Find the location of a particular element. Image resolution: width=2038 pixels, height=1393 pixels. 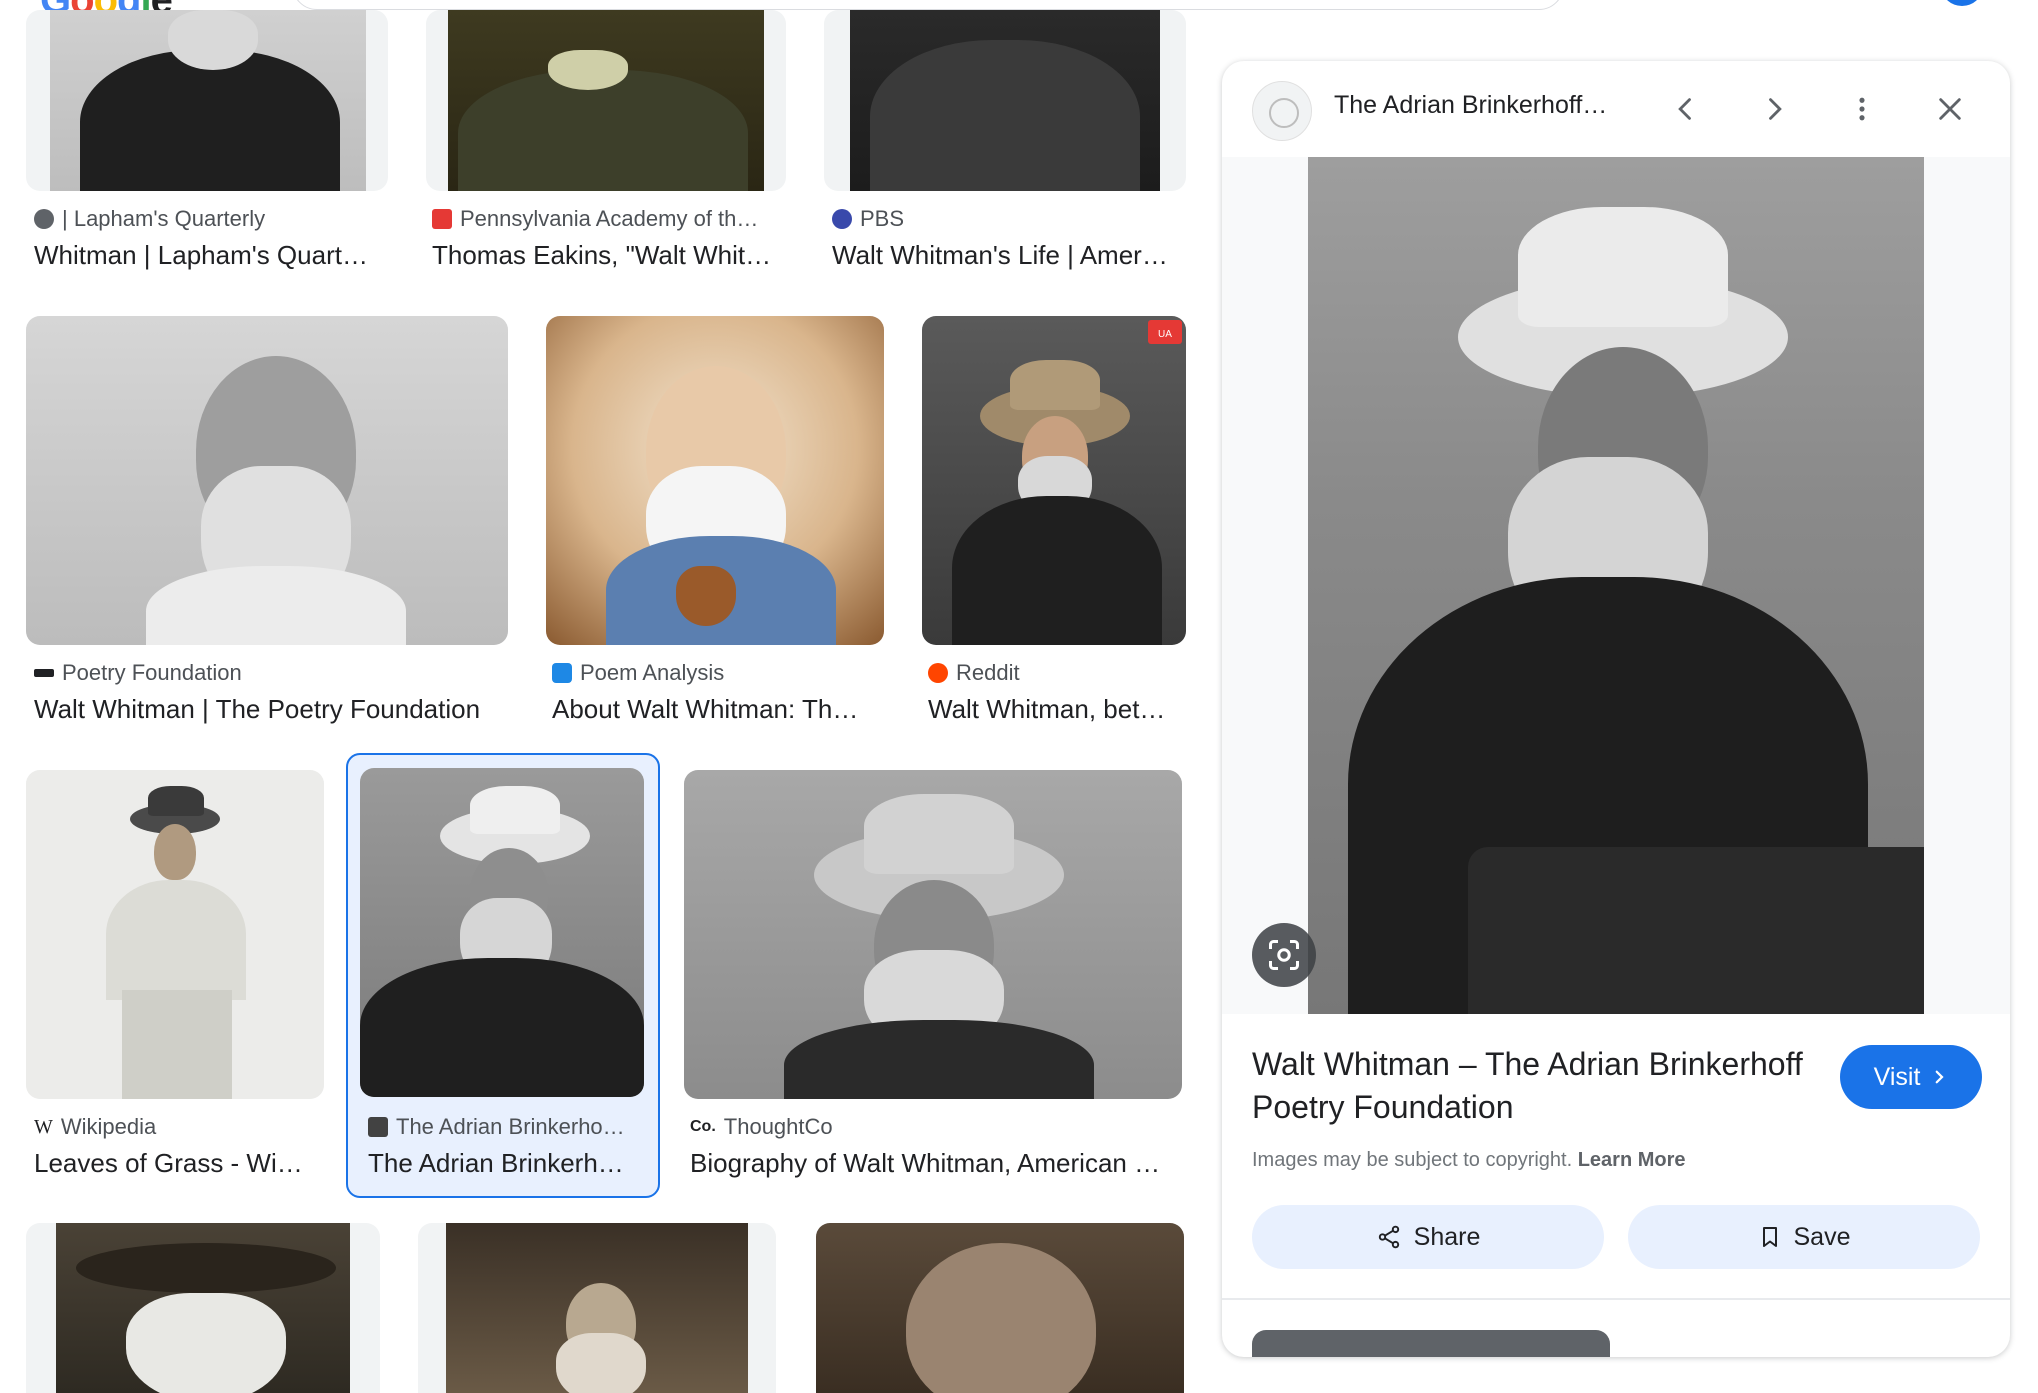

more-icon is located at coordinates (1862, 109).